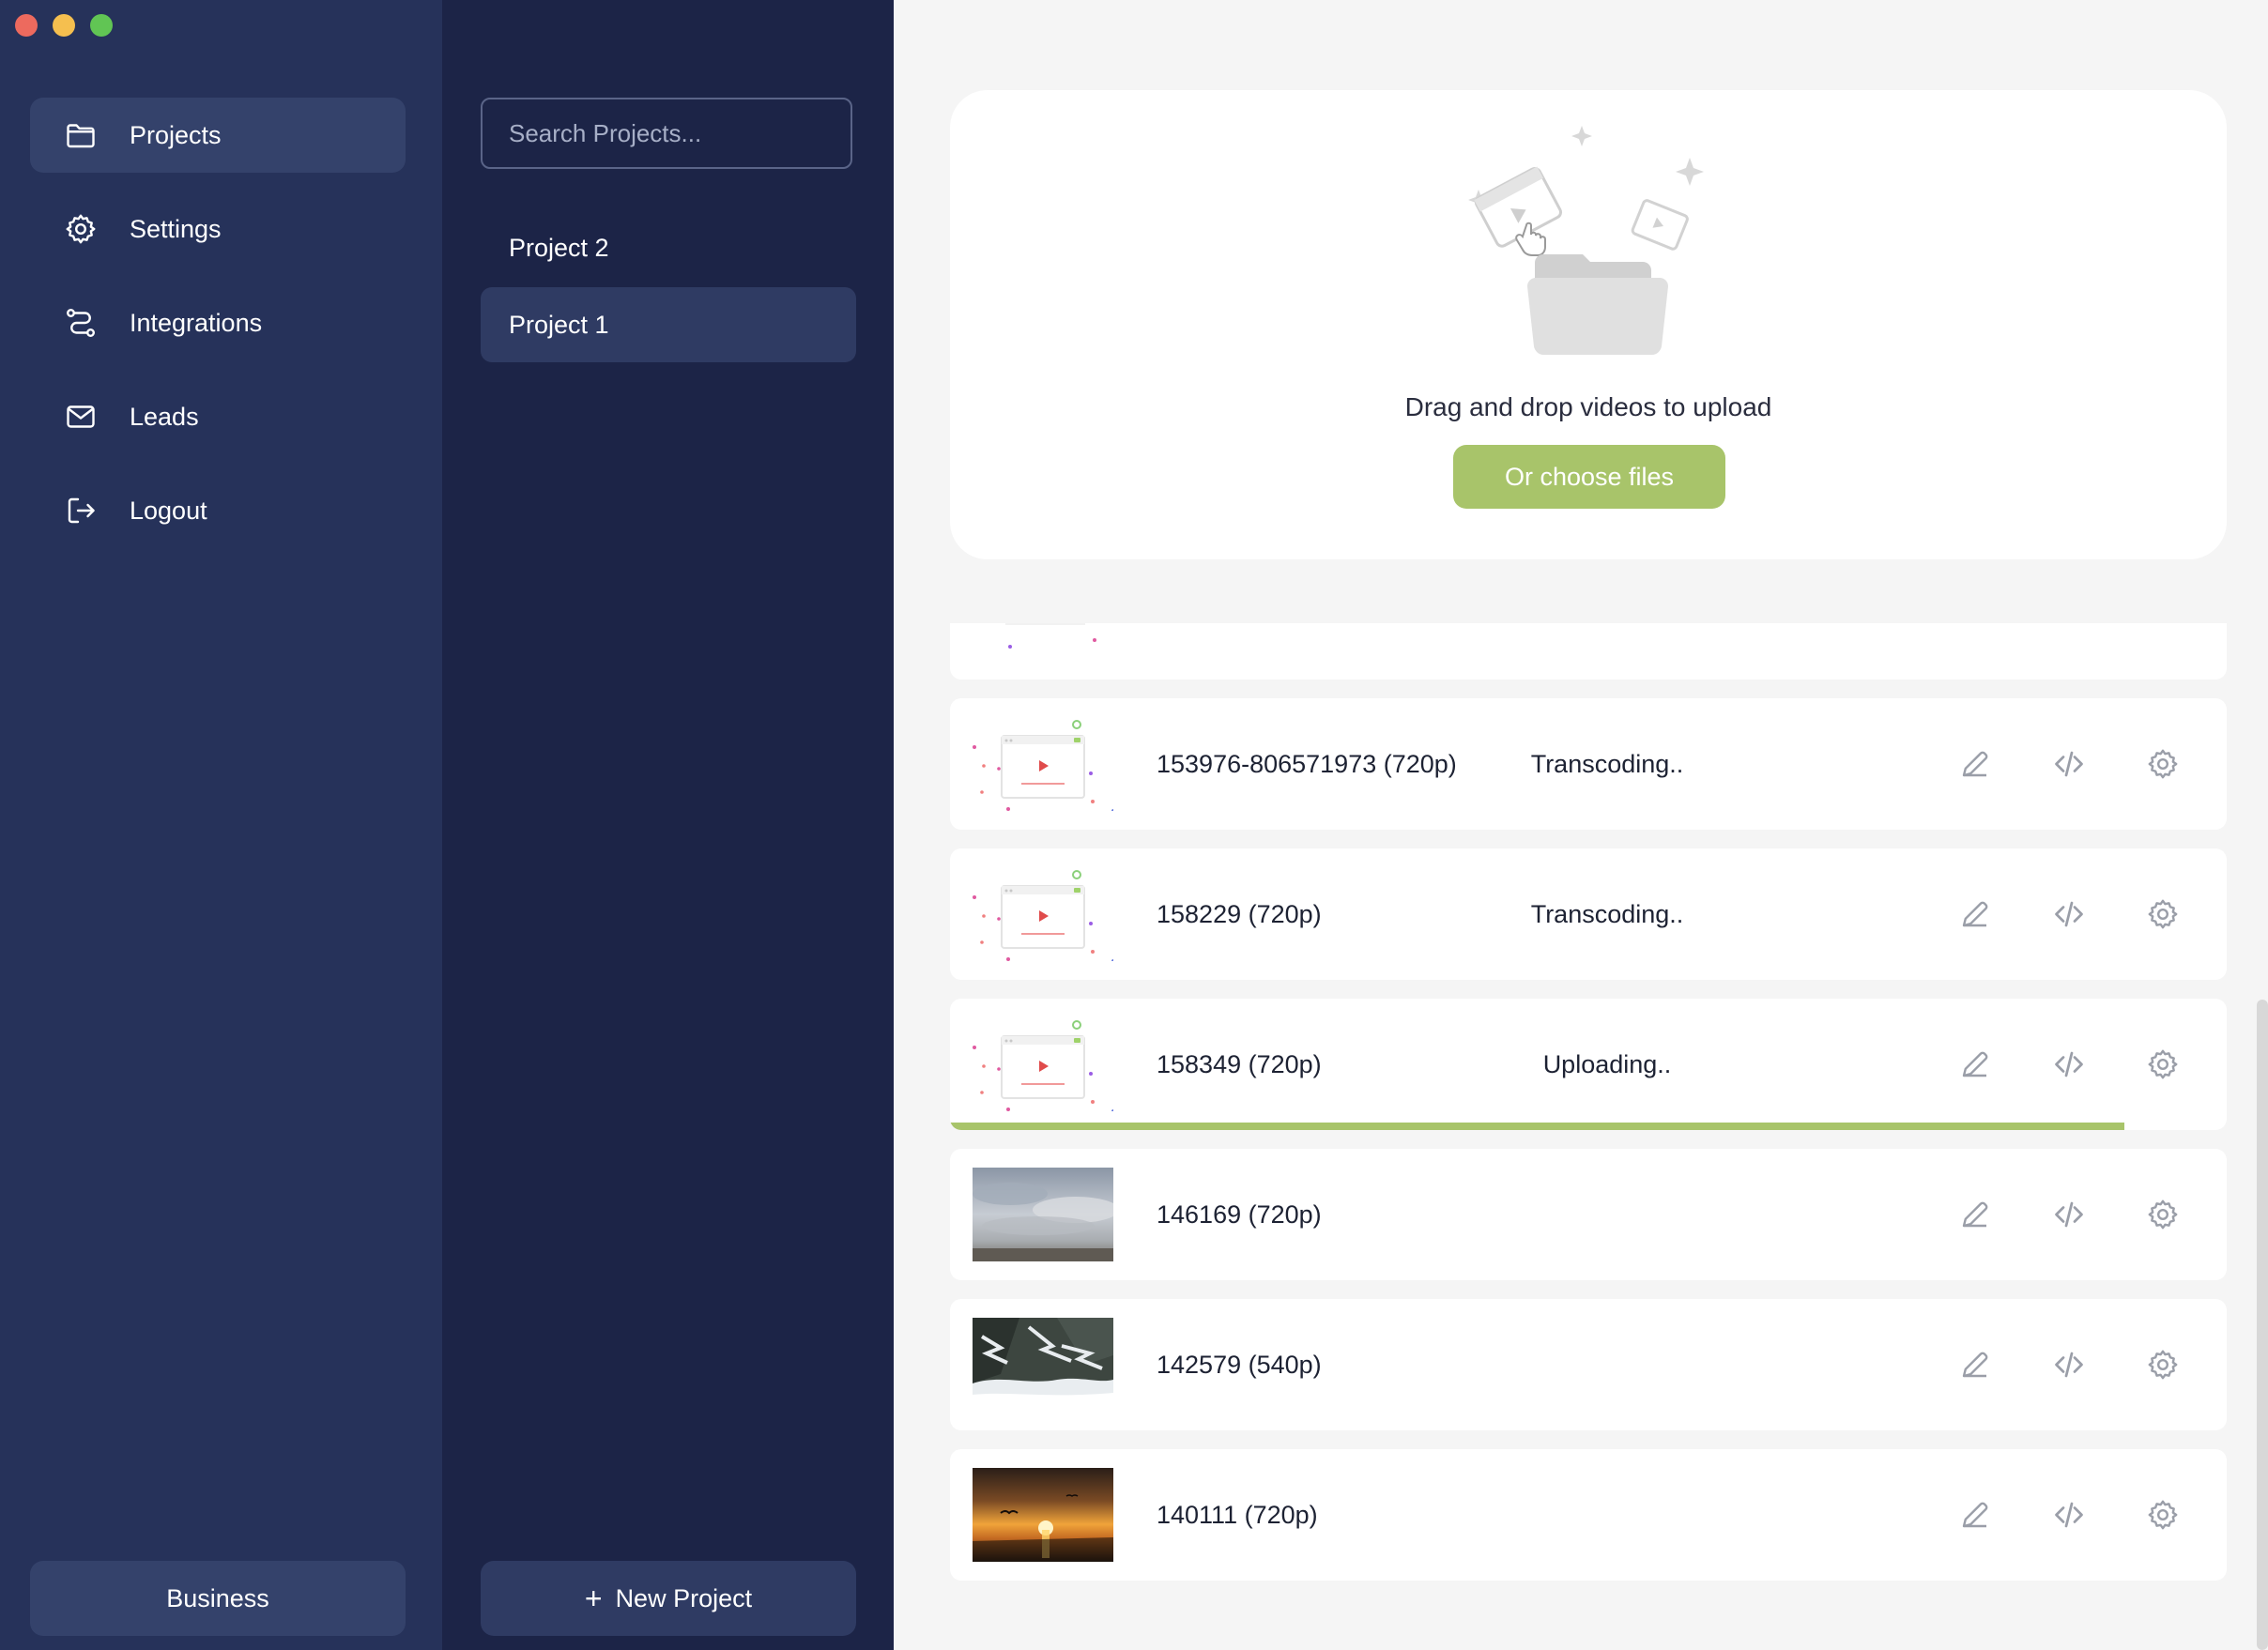  What do you see at coordinates (1588, 651) in the screenshot?
I see `video-row-partial` at bounding box center [1588, 651].